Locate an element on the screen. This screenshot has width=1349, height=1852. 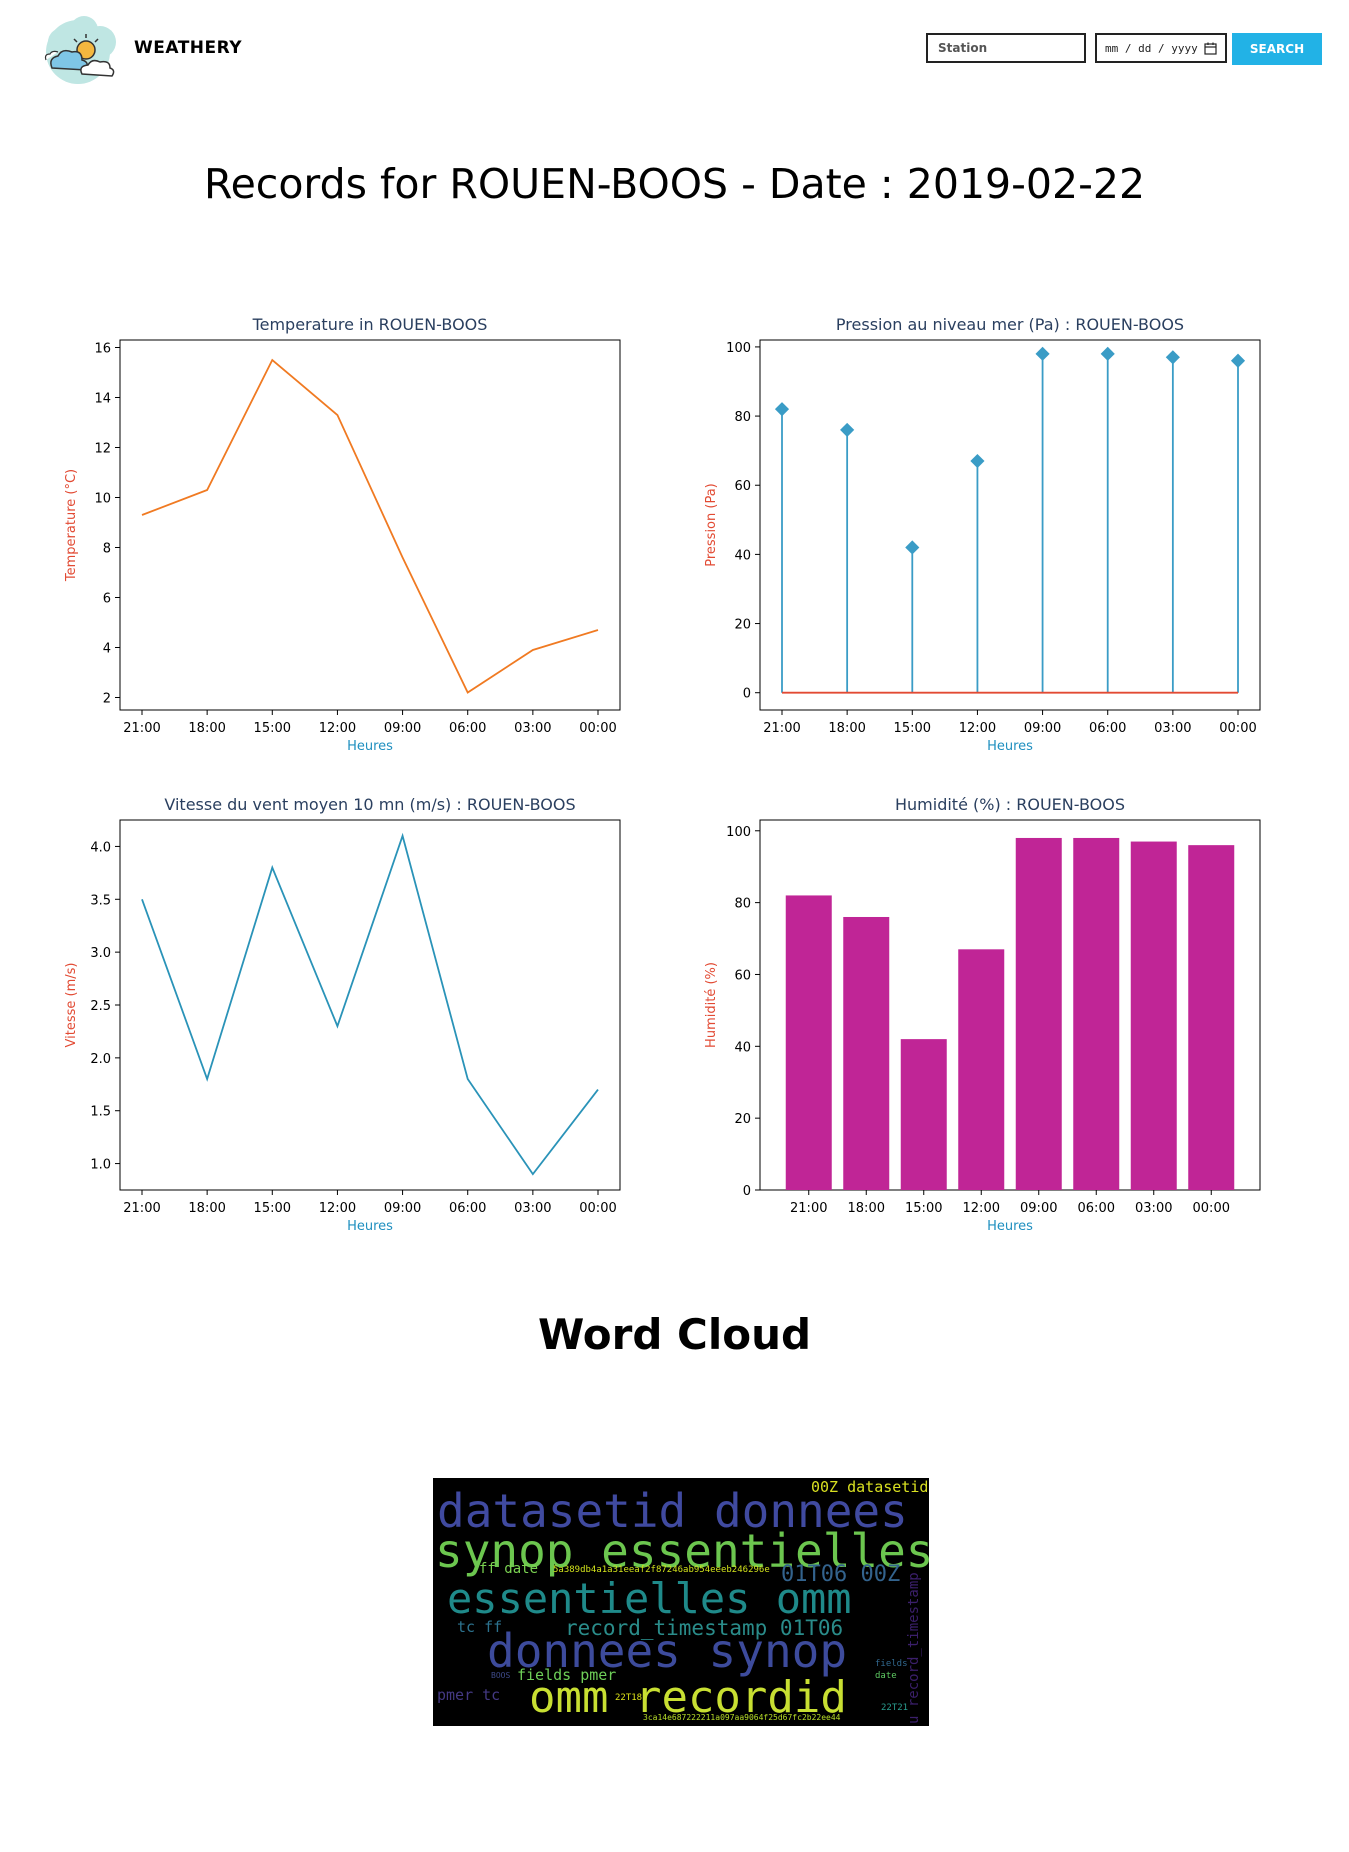
weather-logo-icon is located at coordinates (82, 50).